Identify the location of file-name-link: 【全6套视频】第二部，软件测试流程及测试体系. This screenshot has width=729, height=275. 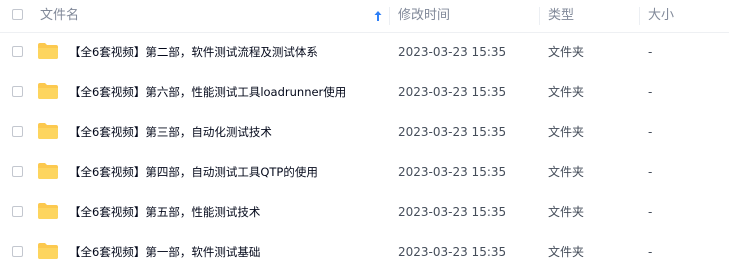
(193, 52).